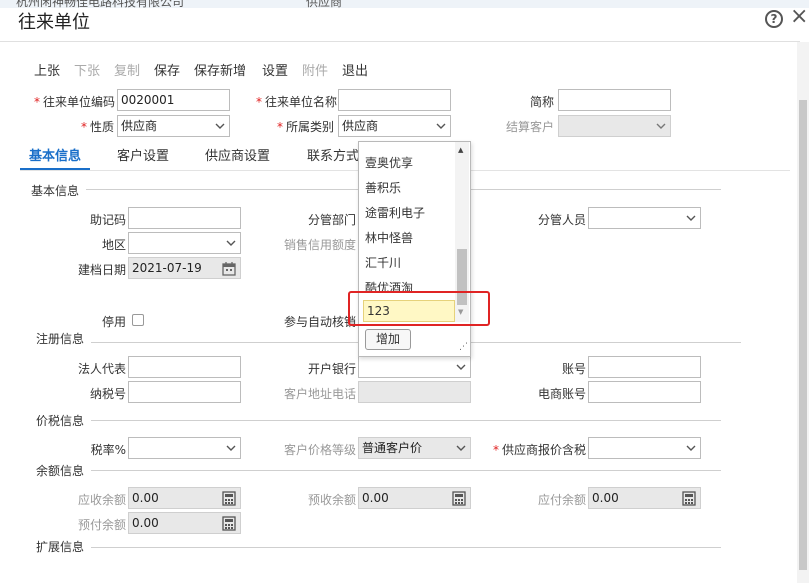 Image resolution: width=809 pixels, height=583 pixels. Describe the element at coordinates (355, 69) in the screenshot. I see `exit-button: 退出` at that location.